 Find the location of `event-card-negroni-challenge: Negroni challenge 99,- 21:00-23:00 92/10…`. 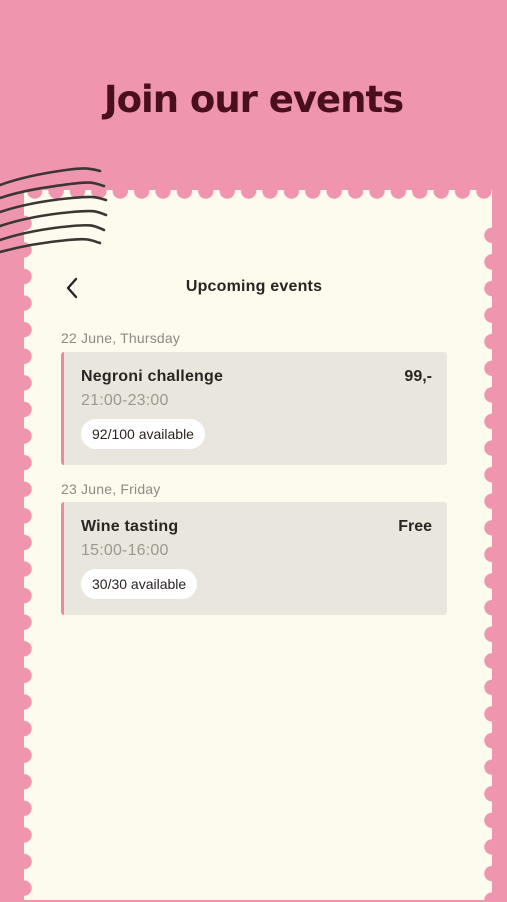

event-card-negroni-challenge: Negroni challenge 99,- 21:00-23:00 92/10… is located at coordinates (254, 408).